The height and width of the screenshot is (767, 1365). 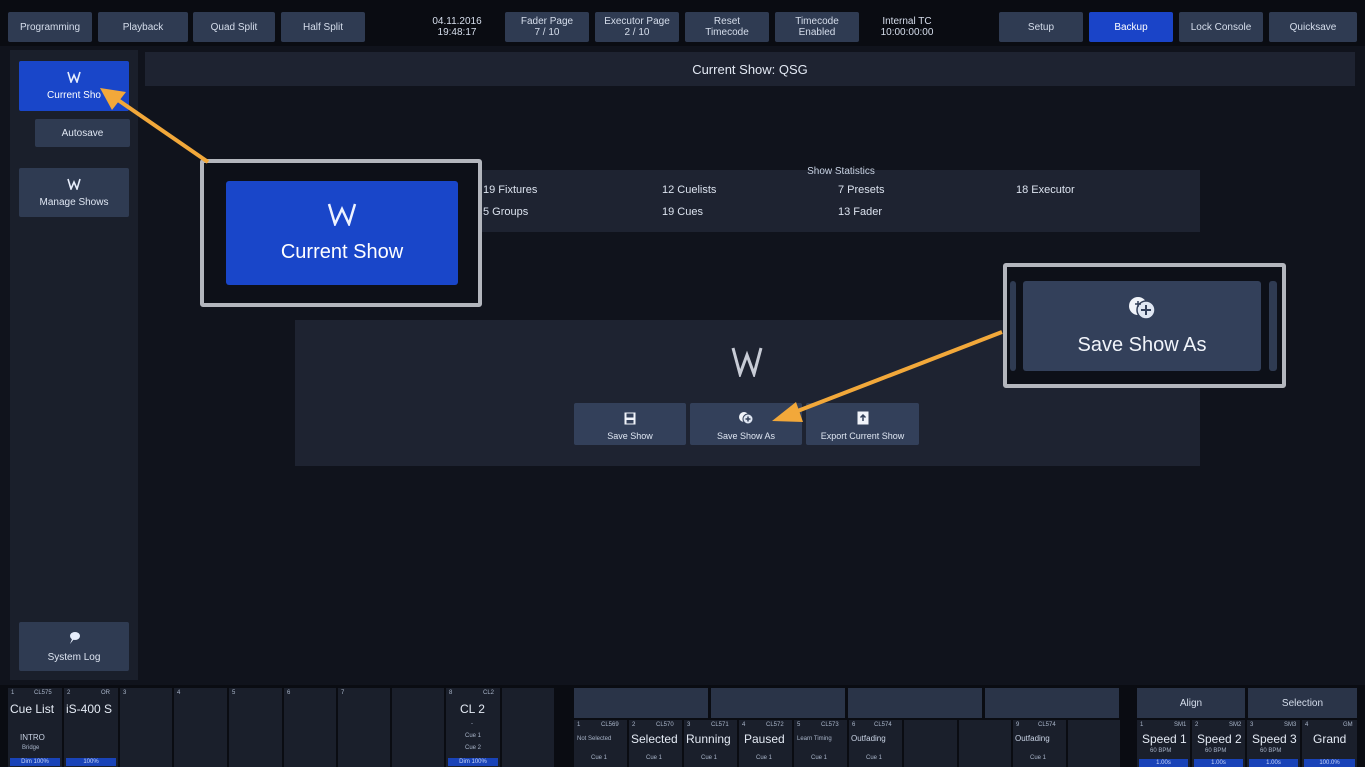 What do you see at coordinates (1142, 345) in the screenshot?
I see `save-show-as-callout-label: Save Show As` at bounding box center [1142, 345].